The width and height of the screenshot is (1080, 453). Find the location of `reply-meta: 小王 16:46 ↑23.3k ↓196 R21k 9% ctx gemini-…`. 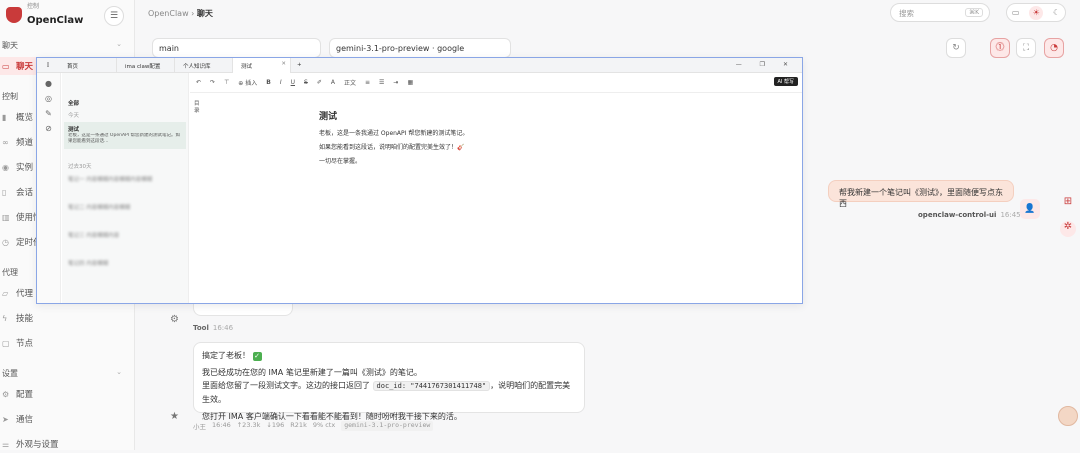

reply-meta: 小王 16:46 ↑23.3k ↓196 R21k 9% ctx gemini-… is located at coordinates (313, 426).